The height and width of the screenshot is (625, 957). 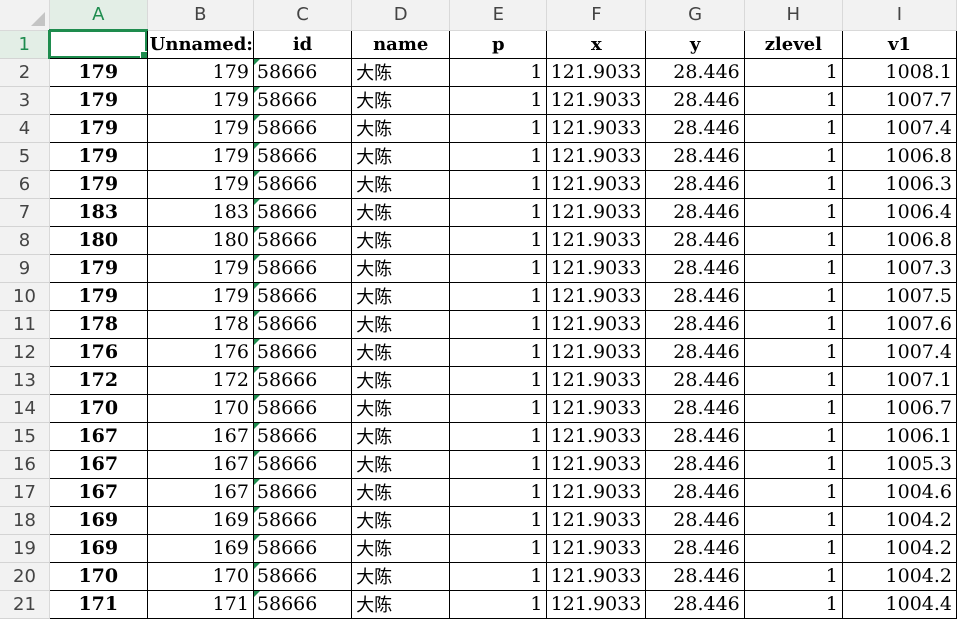 I want to click on cell-g1: y, so click(x=695, y=44).